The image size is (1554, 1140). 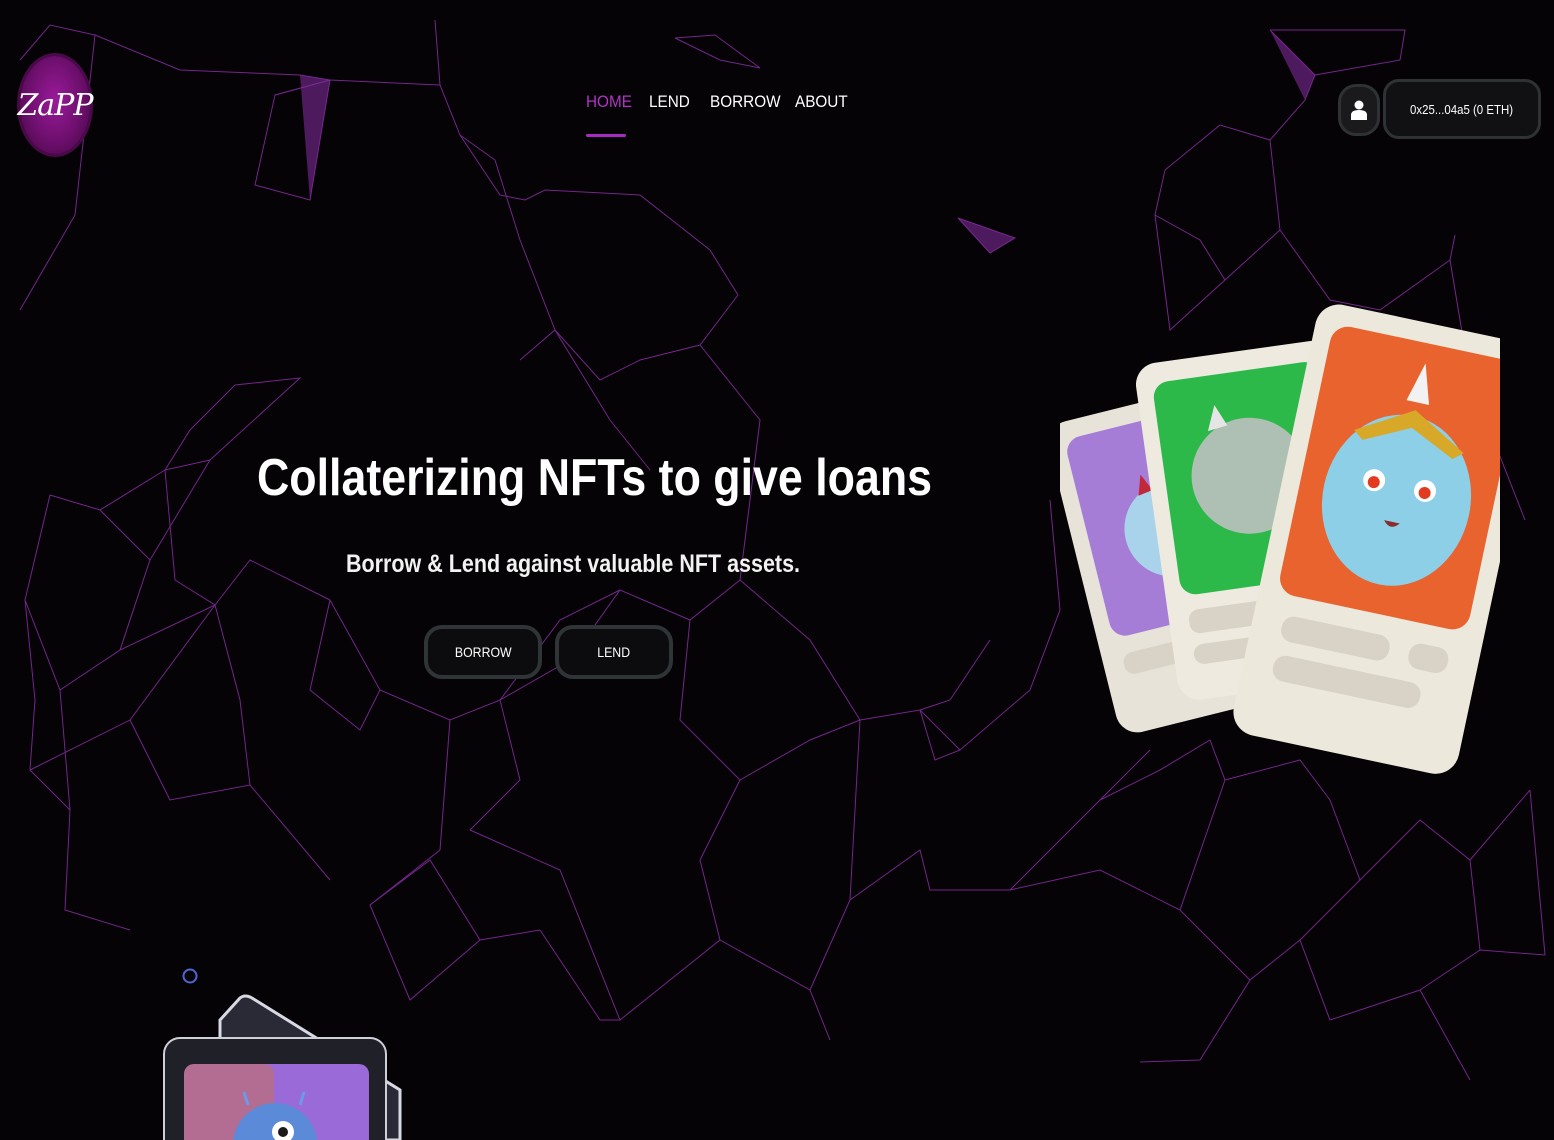 I want to click on hero-lend-label: LEND, so click(x=614, y=652).